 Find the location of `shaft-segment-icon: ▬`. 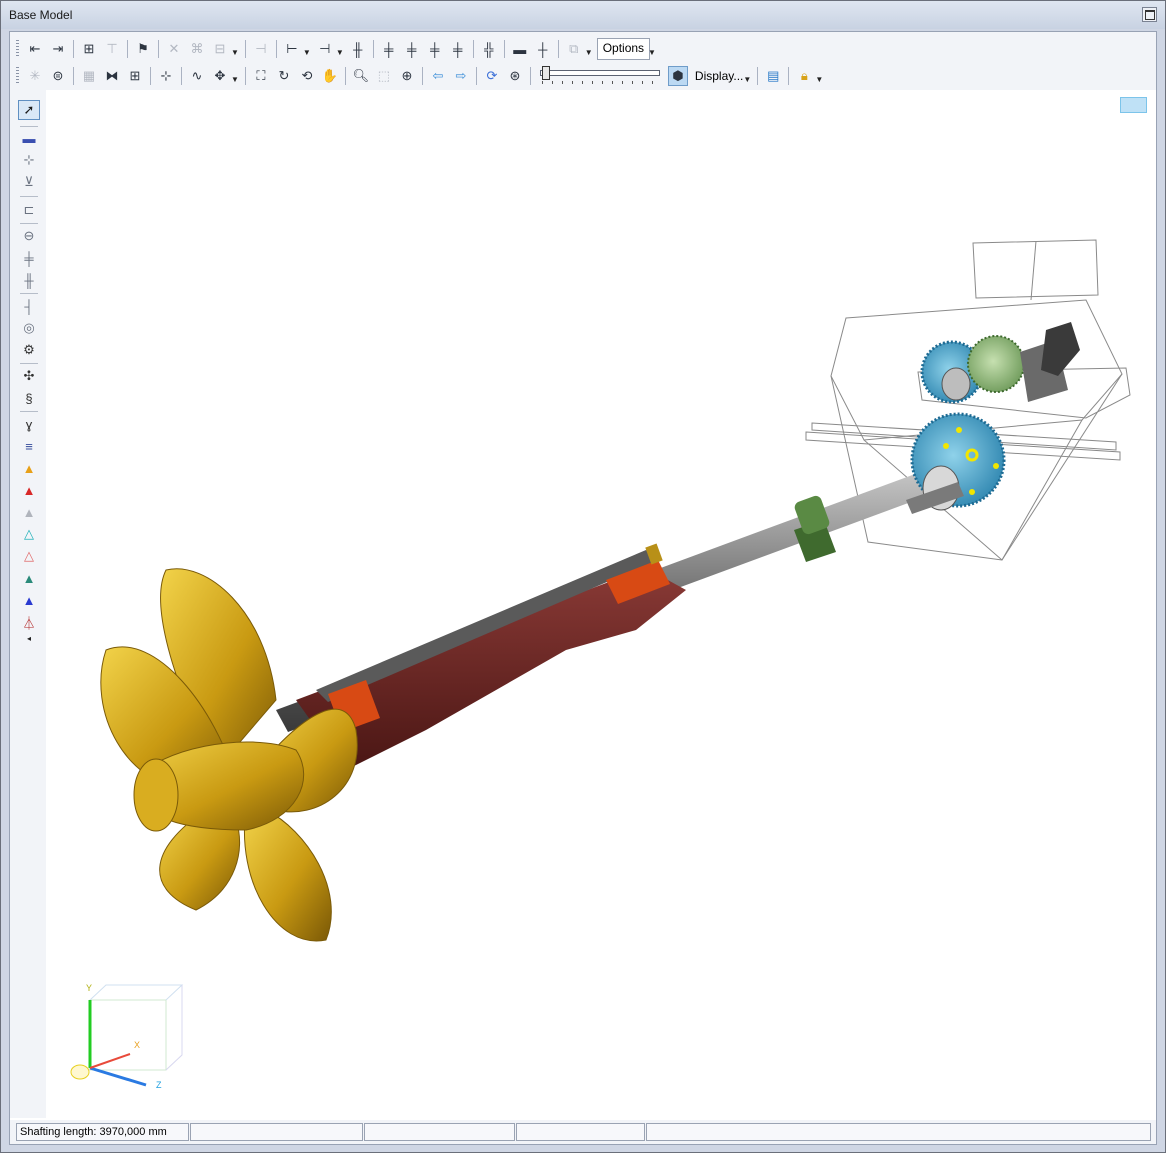

shaft-segment-icon: ▬ is located at coordinates (29, 138).